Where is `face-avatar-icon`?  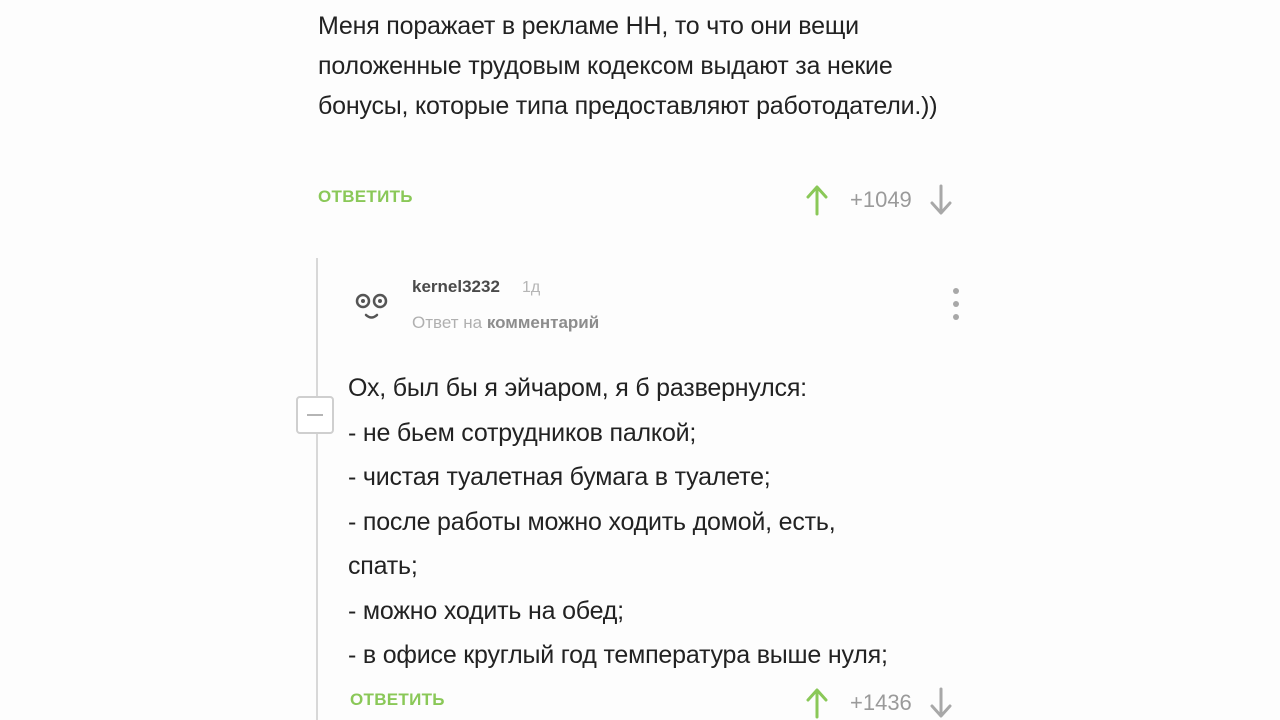 face-avatar-icon is located at coordinates (371, 306).